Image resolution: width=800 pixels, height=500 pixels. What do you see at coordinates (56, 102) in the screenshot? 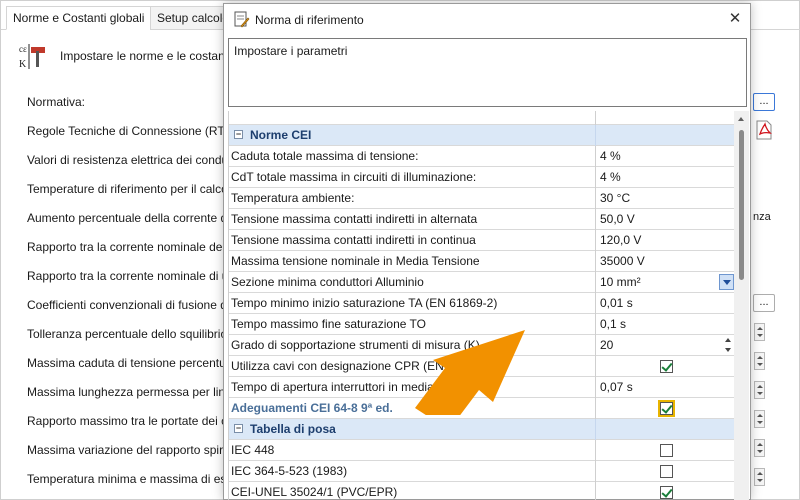
I see `label-normativa: Normativa:` at bounding box center [56, 102].